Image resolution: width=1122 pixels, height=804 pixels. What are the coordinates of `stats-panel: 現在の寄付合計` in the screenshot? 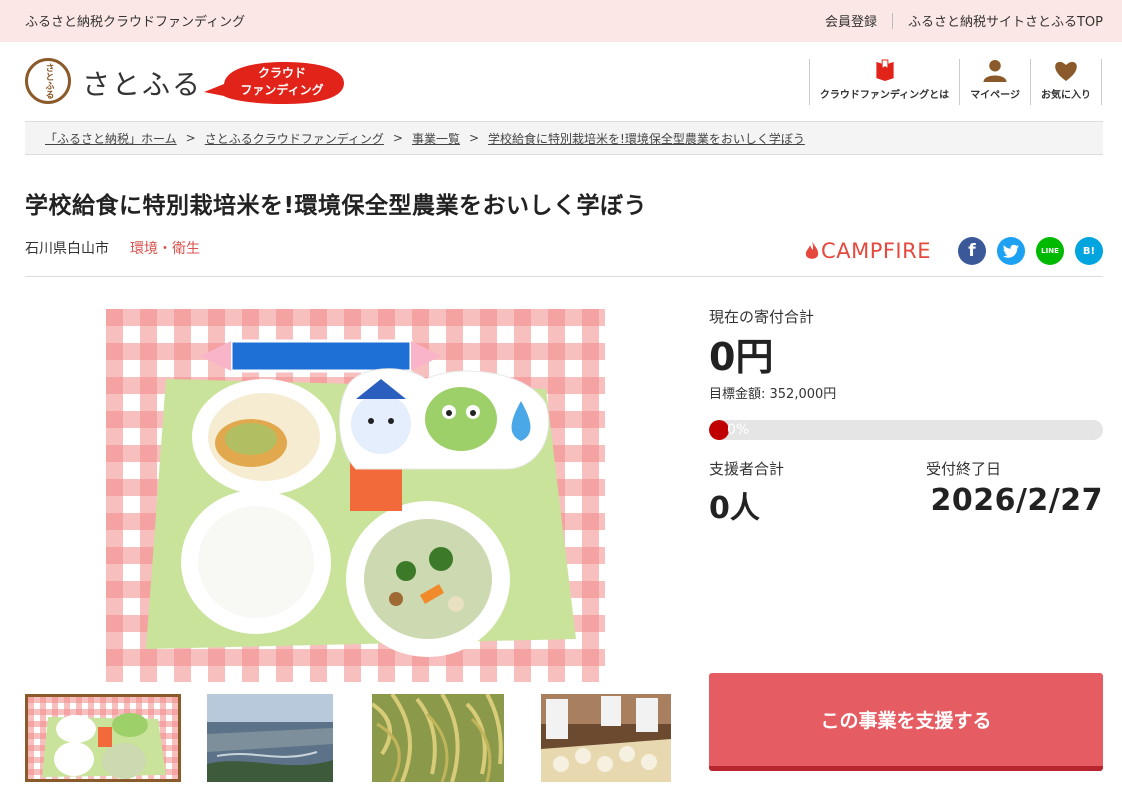 It's located at (906, 313).